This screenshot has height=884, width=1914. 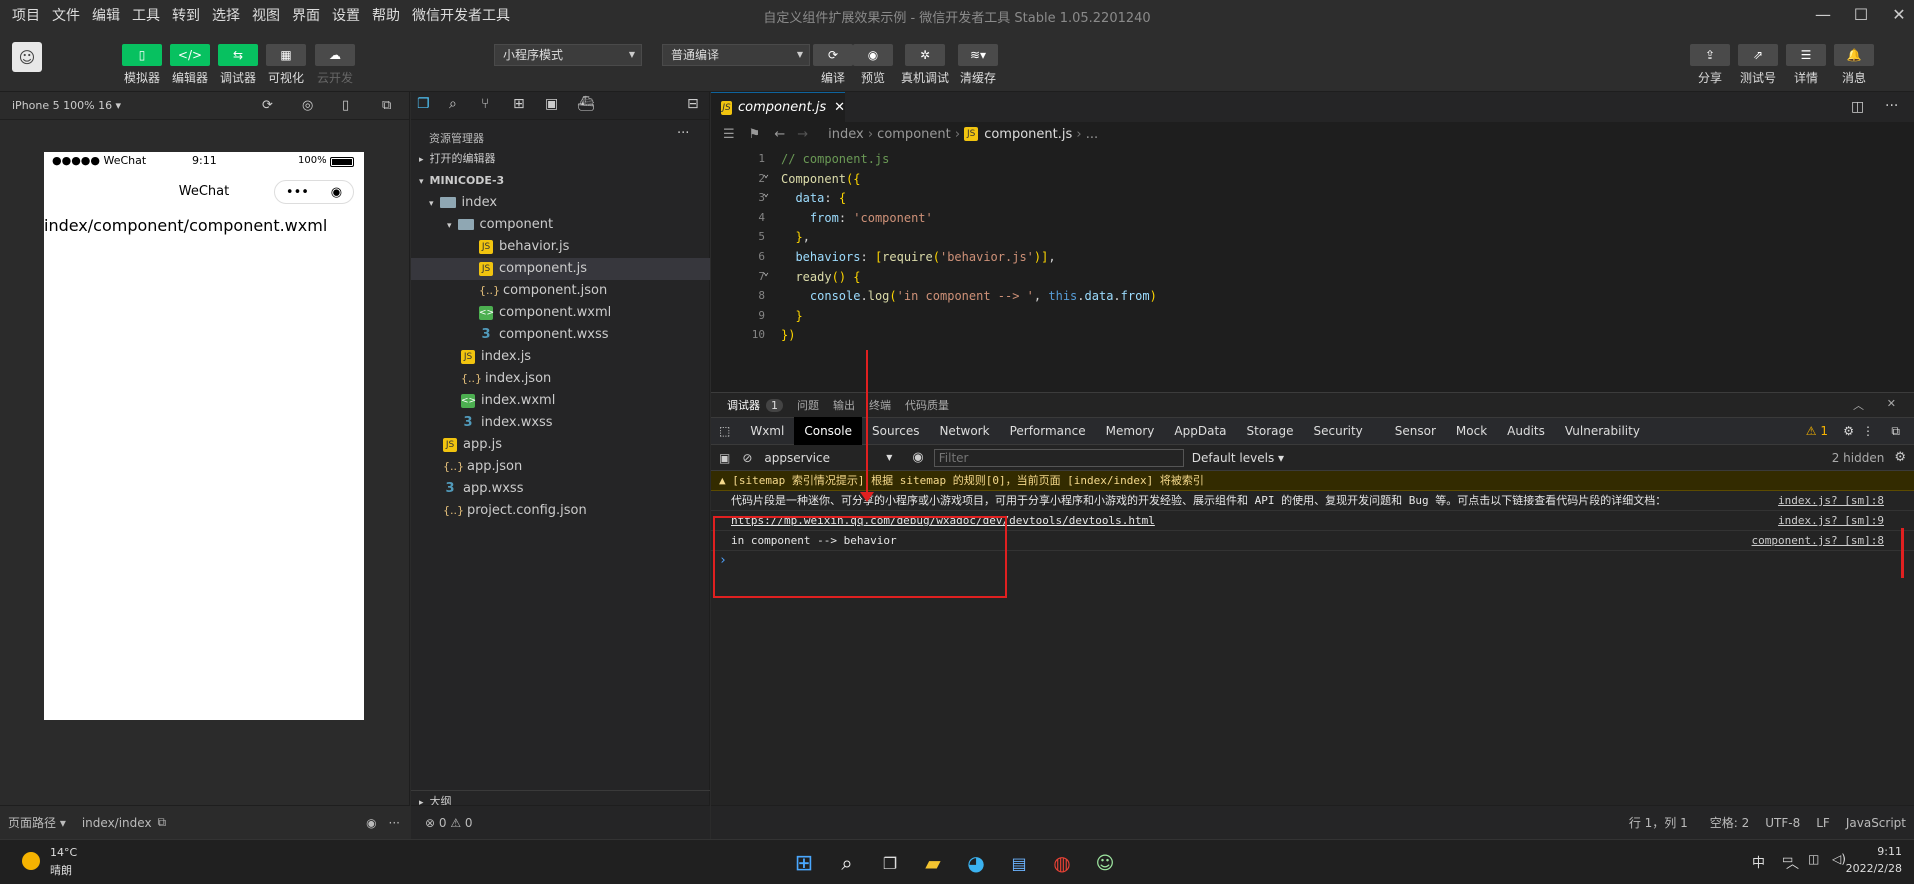 What do you see at coordinates (927, 405) in the screenshot?
I see `panel-tab: 代码质量` at bounding box center [927, 405].